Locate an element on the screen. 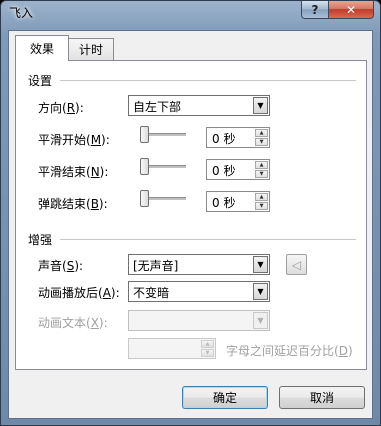  after-animation-value: 不变暗 is located at coordinates (151, 293).